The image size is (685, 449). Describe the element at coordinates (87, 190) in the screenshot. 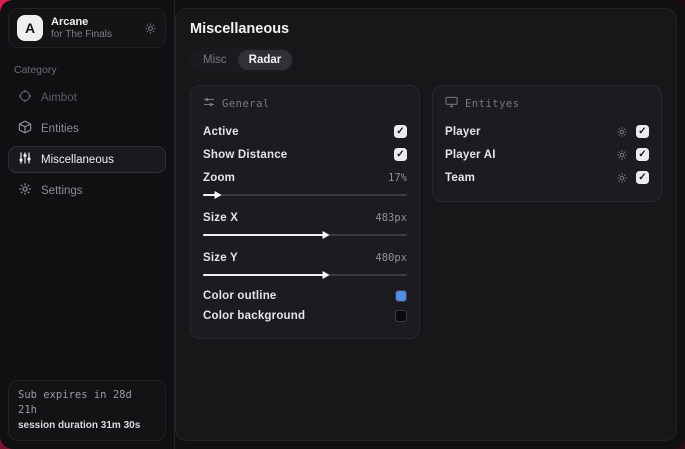

I see `sidebar-item-settings: Settings` at that location.